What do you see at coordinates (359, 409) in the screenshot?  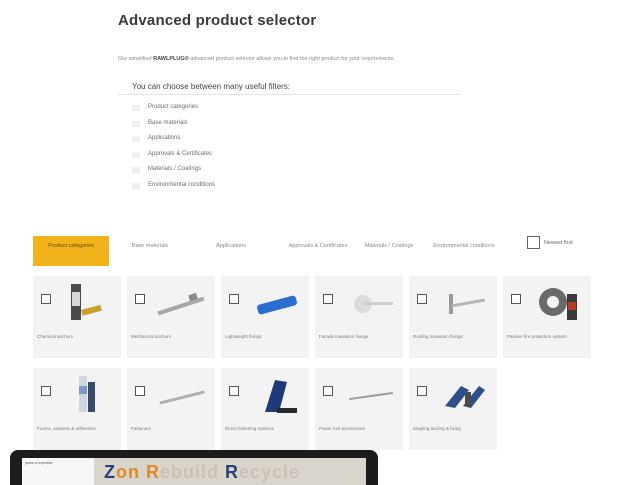 I see `category-card: Power tool accessories` at bounding box center [359, 409].